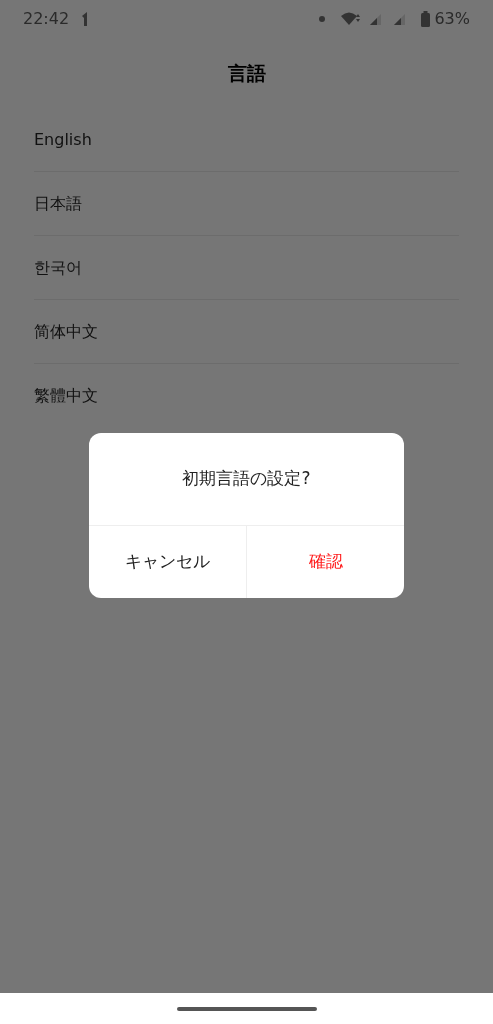  Describe the element at coordinates (426, 19) in the screenshot. I see `battery-icon` at that location.